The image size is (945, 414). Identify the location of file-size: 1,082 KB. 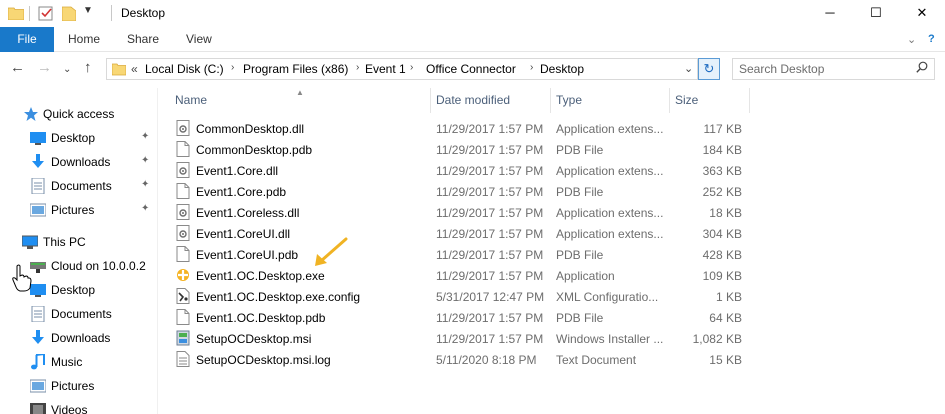
(717, 339).